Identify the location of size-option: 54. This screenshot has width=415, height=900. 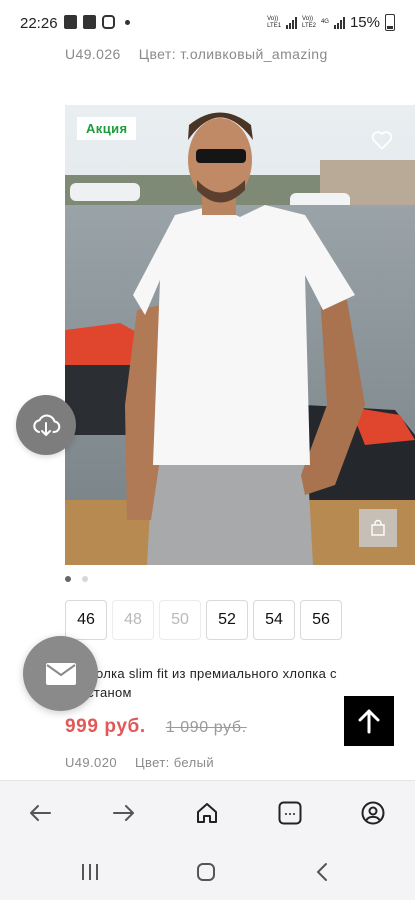
(274, 620).